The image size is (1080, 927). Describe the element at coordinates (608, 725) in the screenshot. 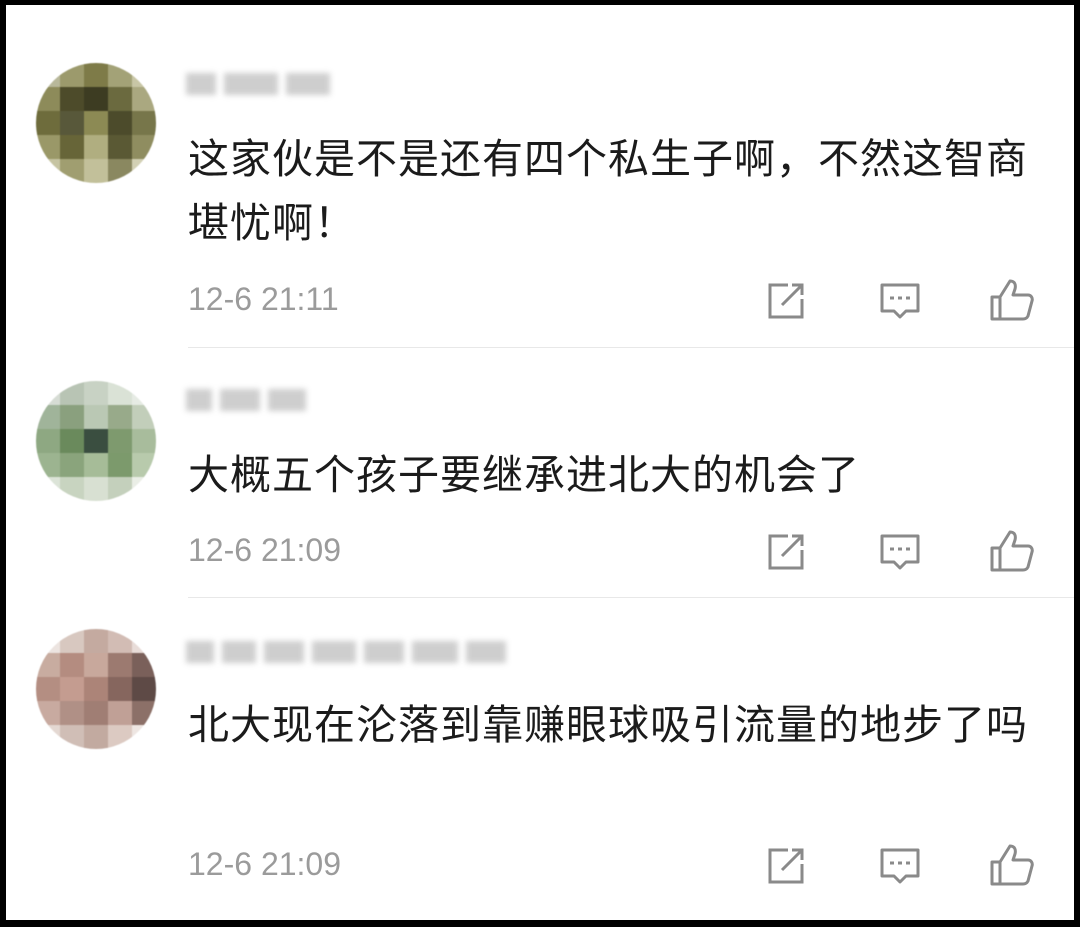

I see `comment-text: 北大现在沦落到靠赚眼球吸引流量的地步了吗` at that location.